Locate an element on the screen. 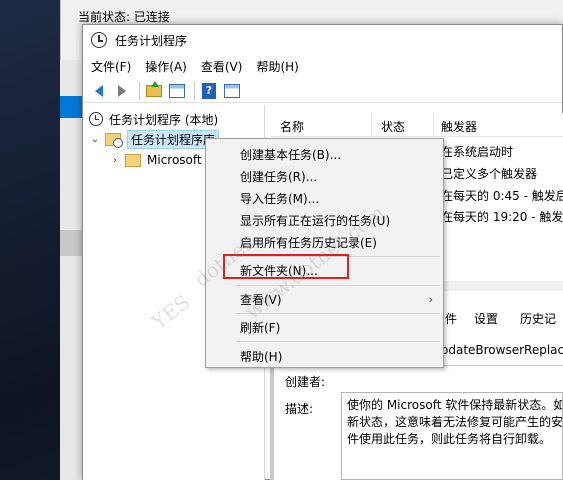 The width and height of the screenshot is (563, 480). column-header-triggers: 触发器 is located at coordinates (459, 126).